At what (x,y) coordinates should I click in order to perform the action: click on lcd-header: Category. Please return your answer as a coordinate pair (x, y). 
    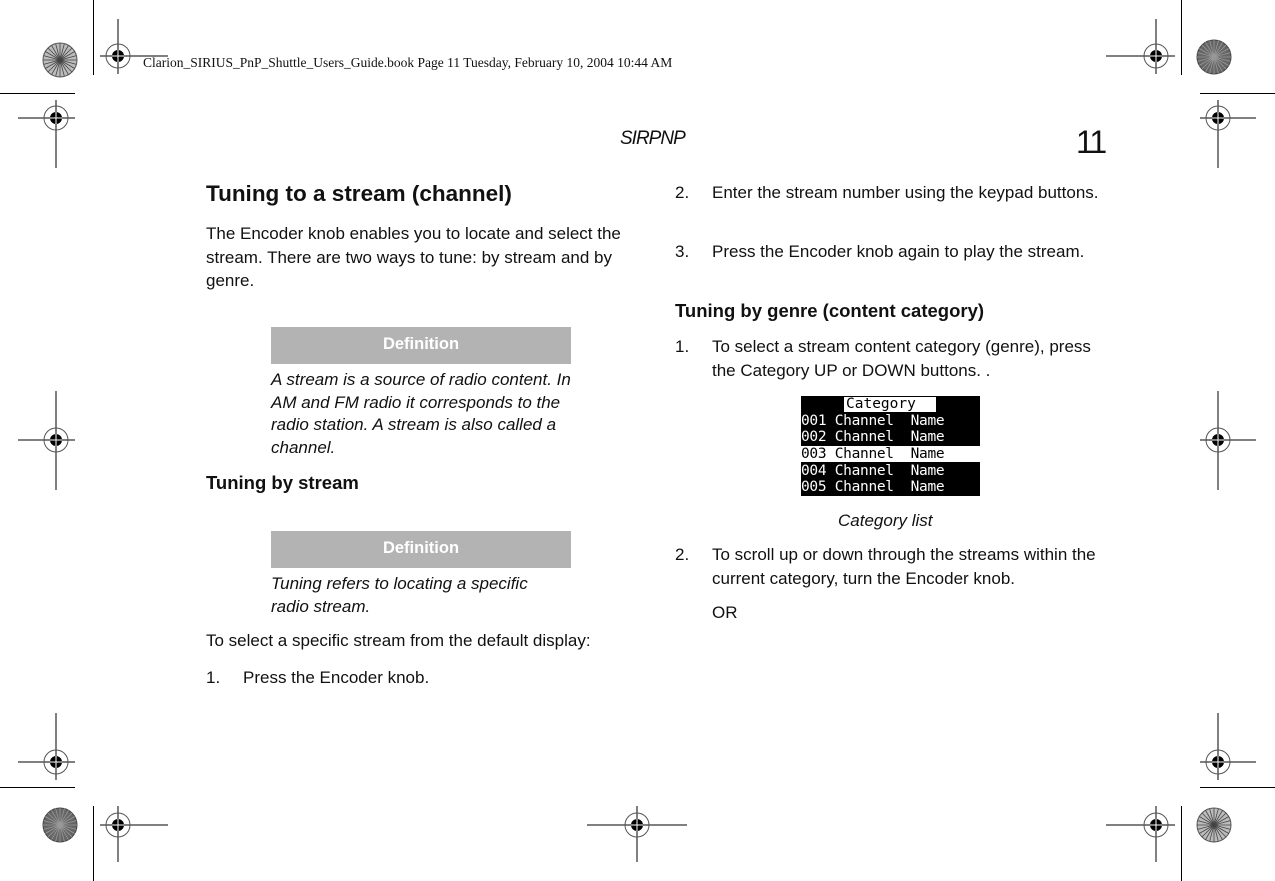
    Looking at the image, I should click on (890, 404).